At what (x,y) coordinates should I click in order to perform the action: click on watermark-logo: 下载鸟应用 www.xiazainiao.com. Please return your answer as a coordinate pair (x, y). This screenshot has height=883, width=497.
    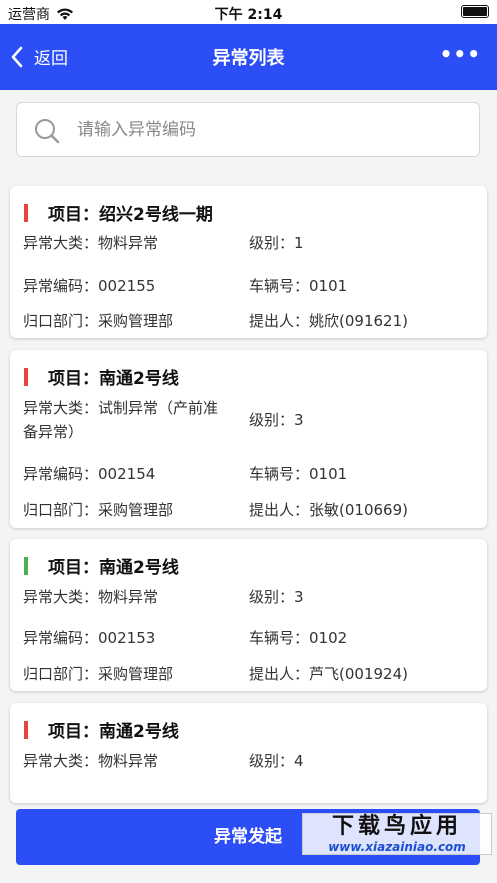
    Looking at the image, I should click on (397, 834).